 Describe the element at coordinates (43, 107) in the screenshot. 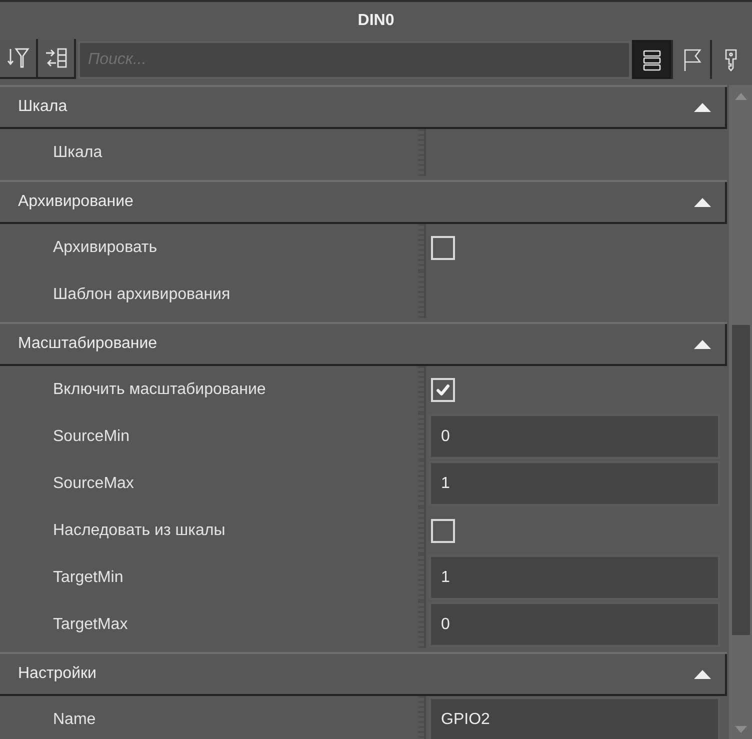

I see `category-title: Шкала` at that location.